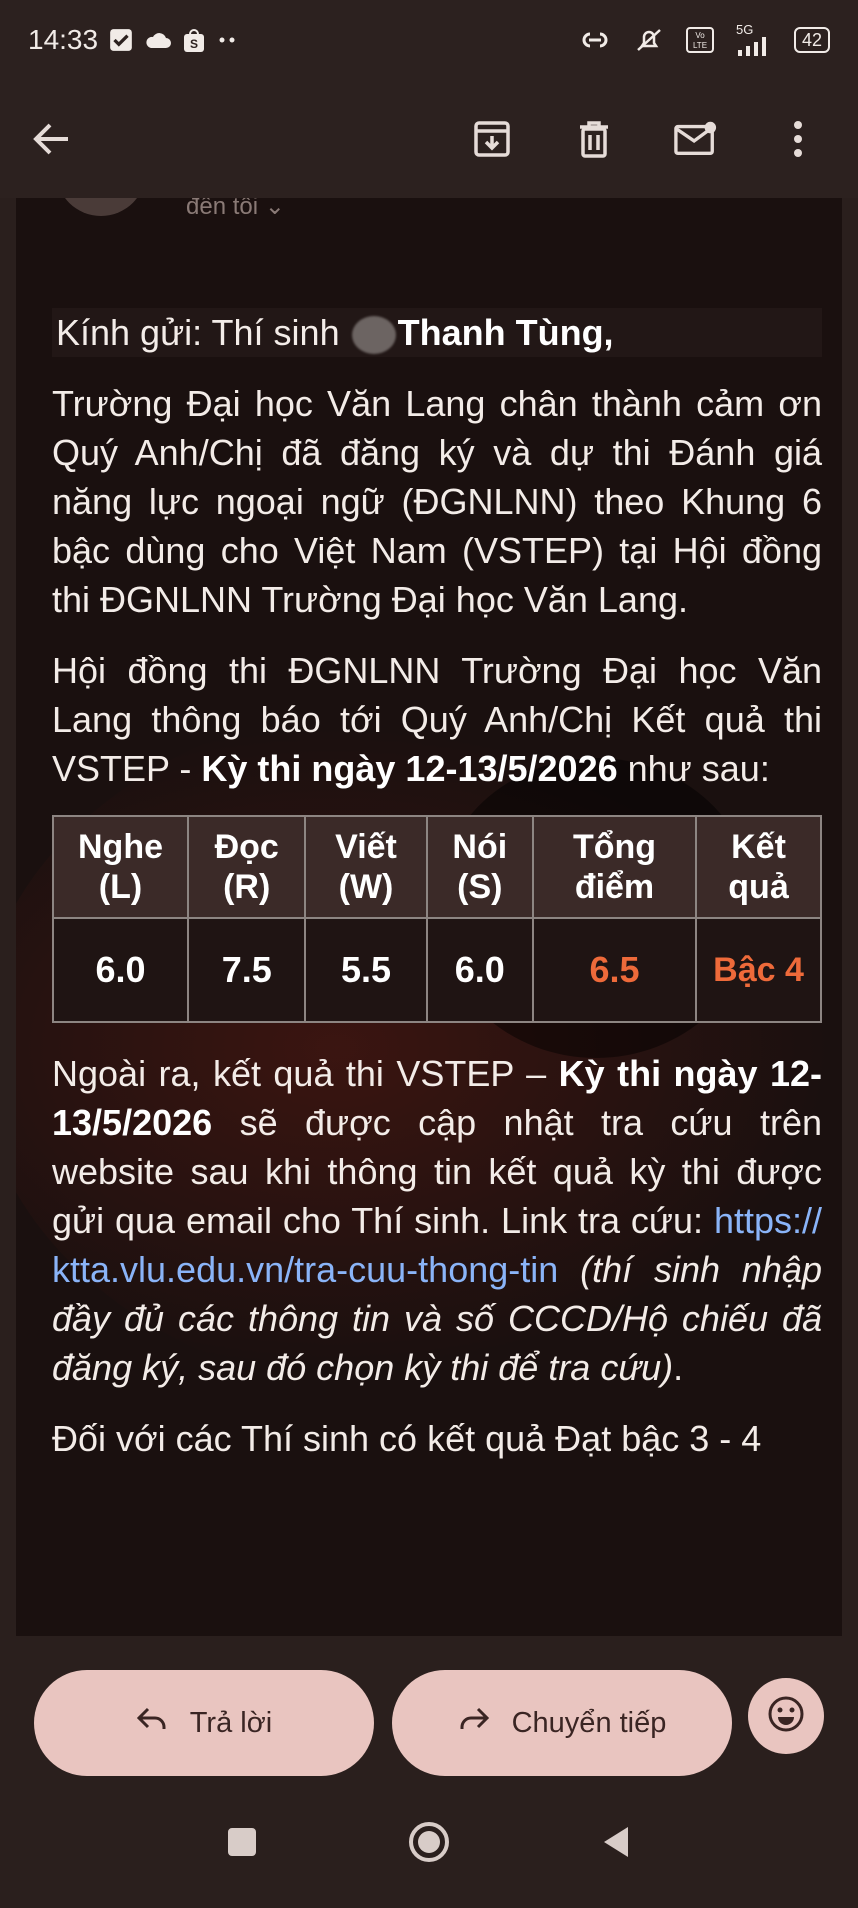 This screenshot has height=1908, width=858. What do you see at coordinates (594, 139) in the screenshot?
I see `delete-icon` at bounding box center [594, 139].